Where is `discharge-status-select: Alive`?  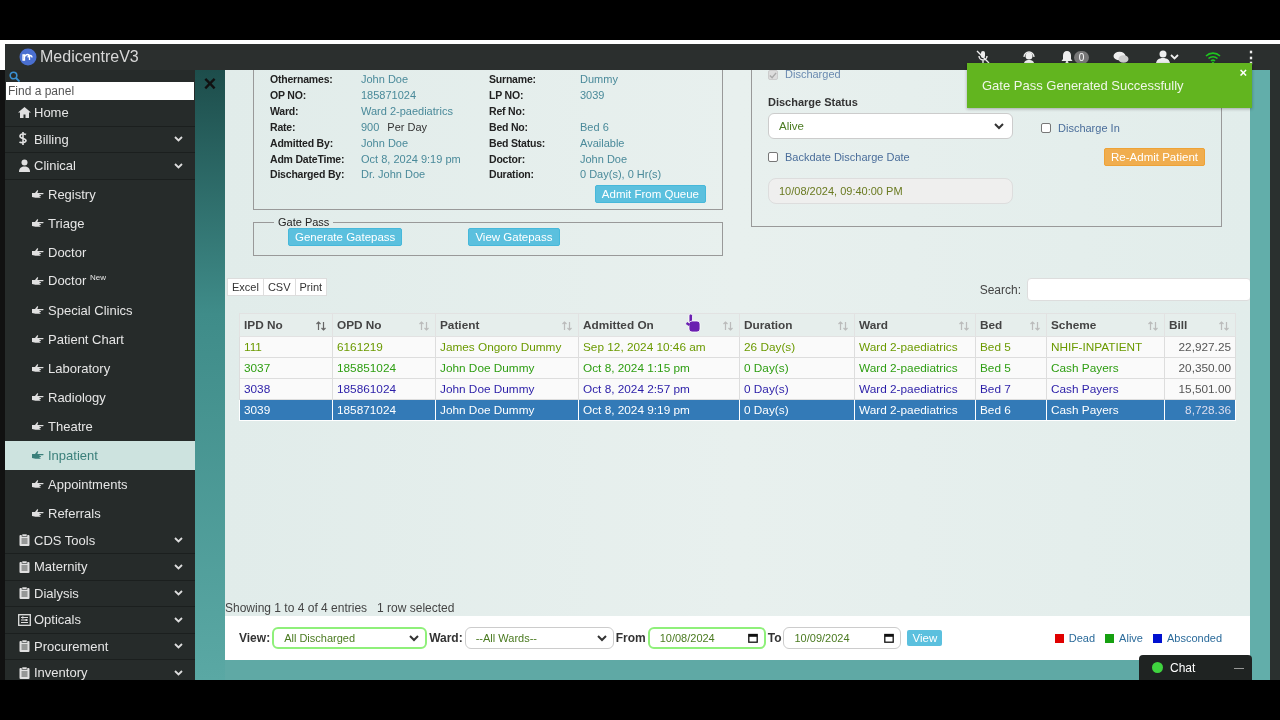
discharge-status-select: Alive is located at coordinates (890, 126).